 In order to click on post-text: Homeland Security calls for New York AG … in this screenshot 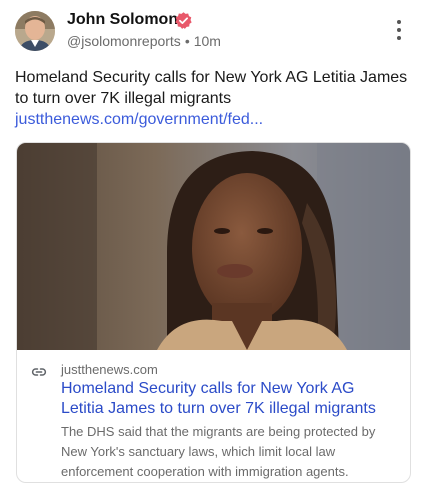, I will do `click(211, 88)`.